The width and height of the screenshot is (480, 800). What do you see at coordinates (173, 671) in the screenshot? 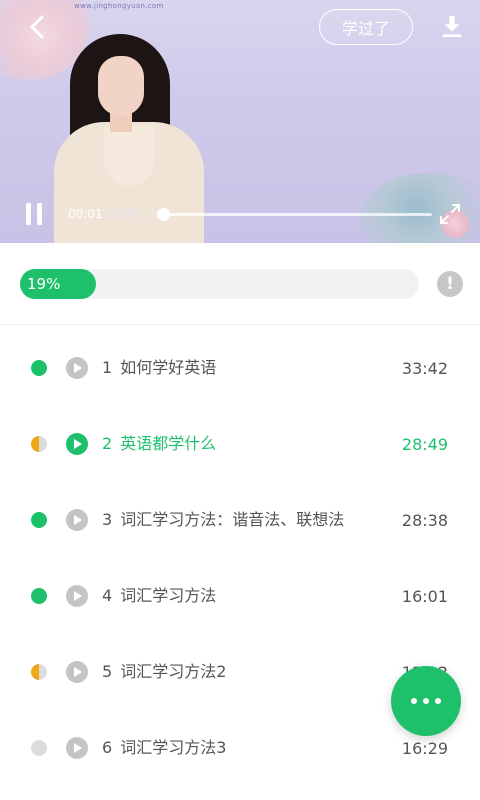
I see `lesson-name: 词汇学习方法2` at bounding box center [173, 671].